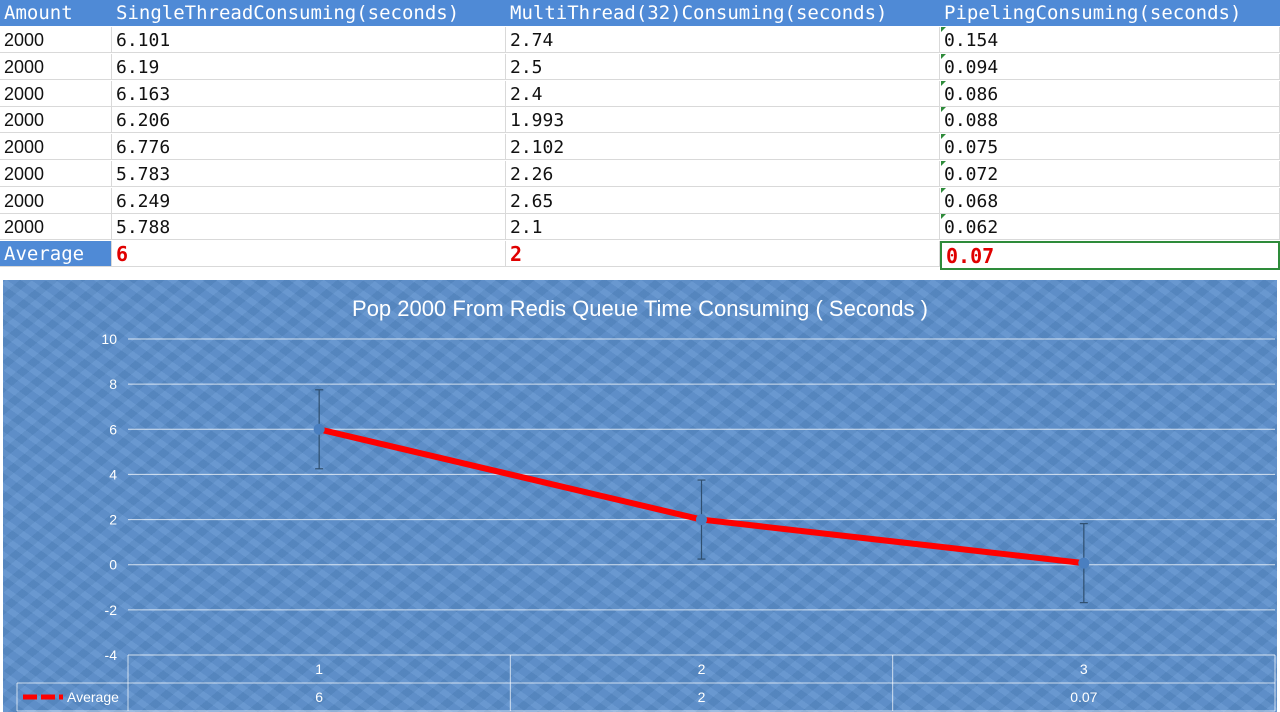  Describe the element at coordinates (723, 66) in the screenshot. I see `cell-multi-thread: 2.5` at that location.